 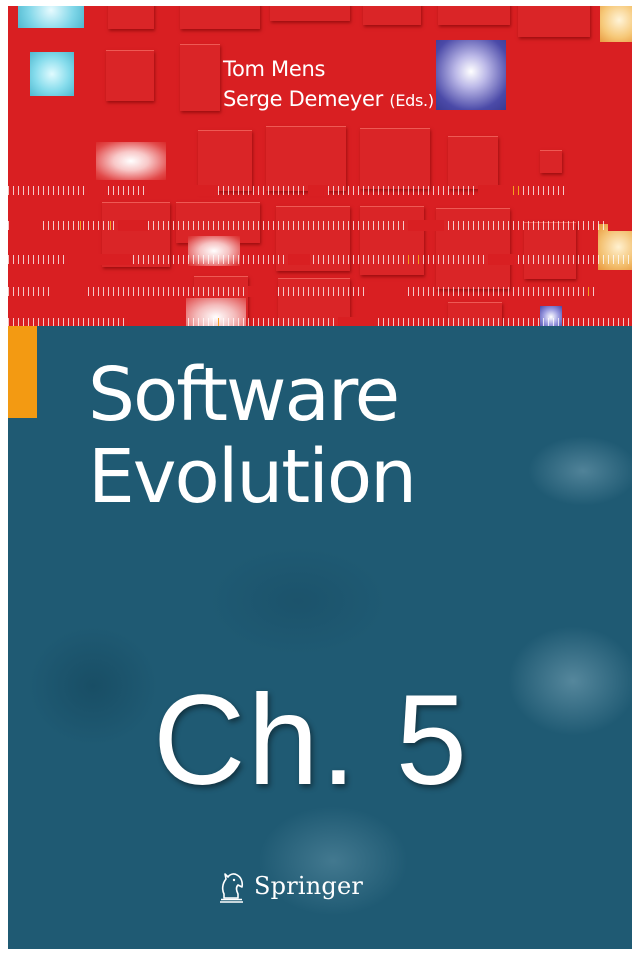 I want to click on author-name: Serge Demeyer, so click(x=303, y=99).